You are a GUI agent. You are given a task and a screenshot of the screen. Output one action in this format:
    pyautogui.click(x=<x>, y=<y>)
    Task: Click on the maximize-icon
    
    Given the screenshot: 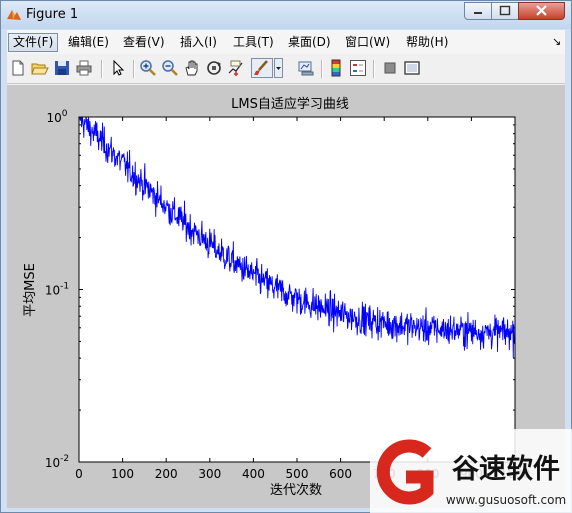 What is the action you would take?
    pyautogui.click(x=505, y=10)
    